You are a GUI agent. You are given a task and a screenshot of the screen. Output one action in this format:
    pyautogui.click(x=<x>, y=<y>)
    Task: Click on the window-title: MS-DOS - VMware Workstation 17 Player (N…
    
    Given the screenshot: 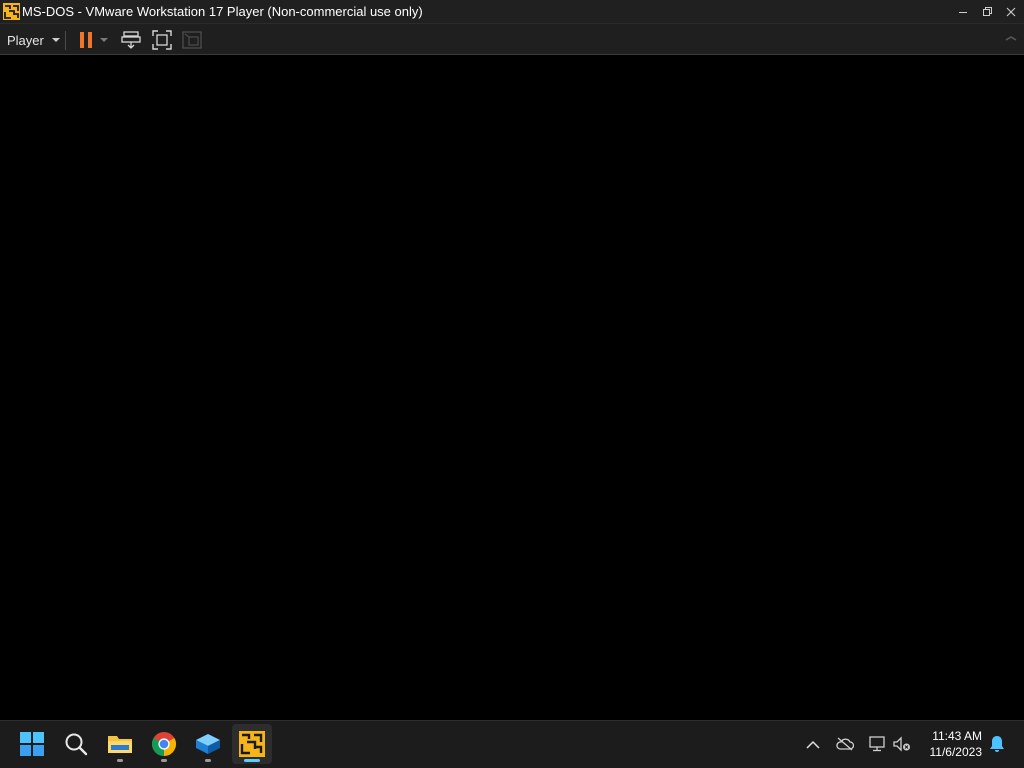 What is the action you would take?
    pyautogui.click(x=222, y=11)
    